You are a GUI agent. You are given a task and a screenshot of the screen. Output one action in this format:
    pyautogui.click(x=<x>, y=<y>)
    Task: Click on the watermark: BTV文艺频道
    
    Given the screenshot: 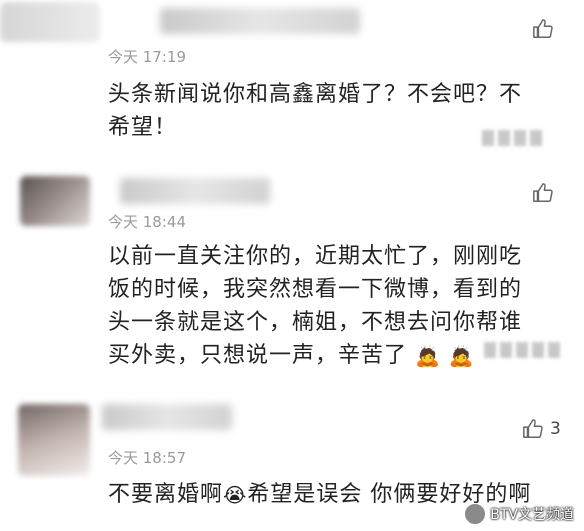 What is the action you would take?
    pyautogui.click(x=519, y=514)
    